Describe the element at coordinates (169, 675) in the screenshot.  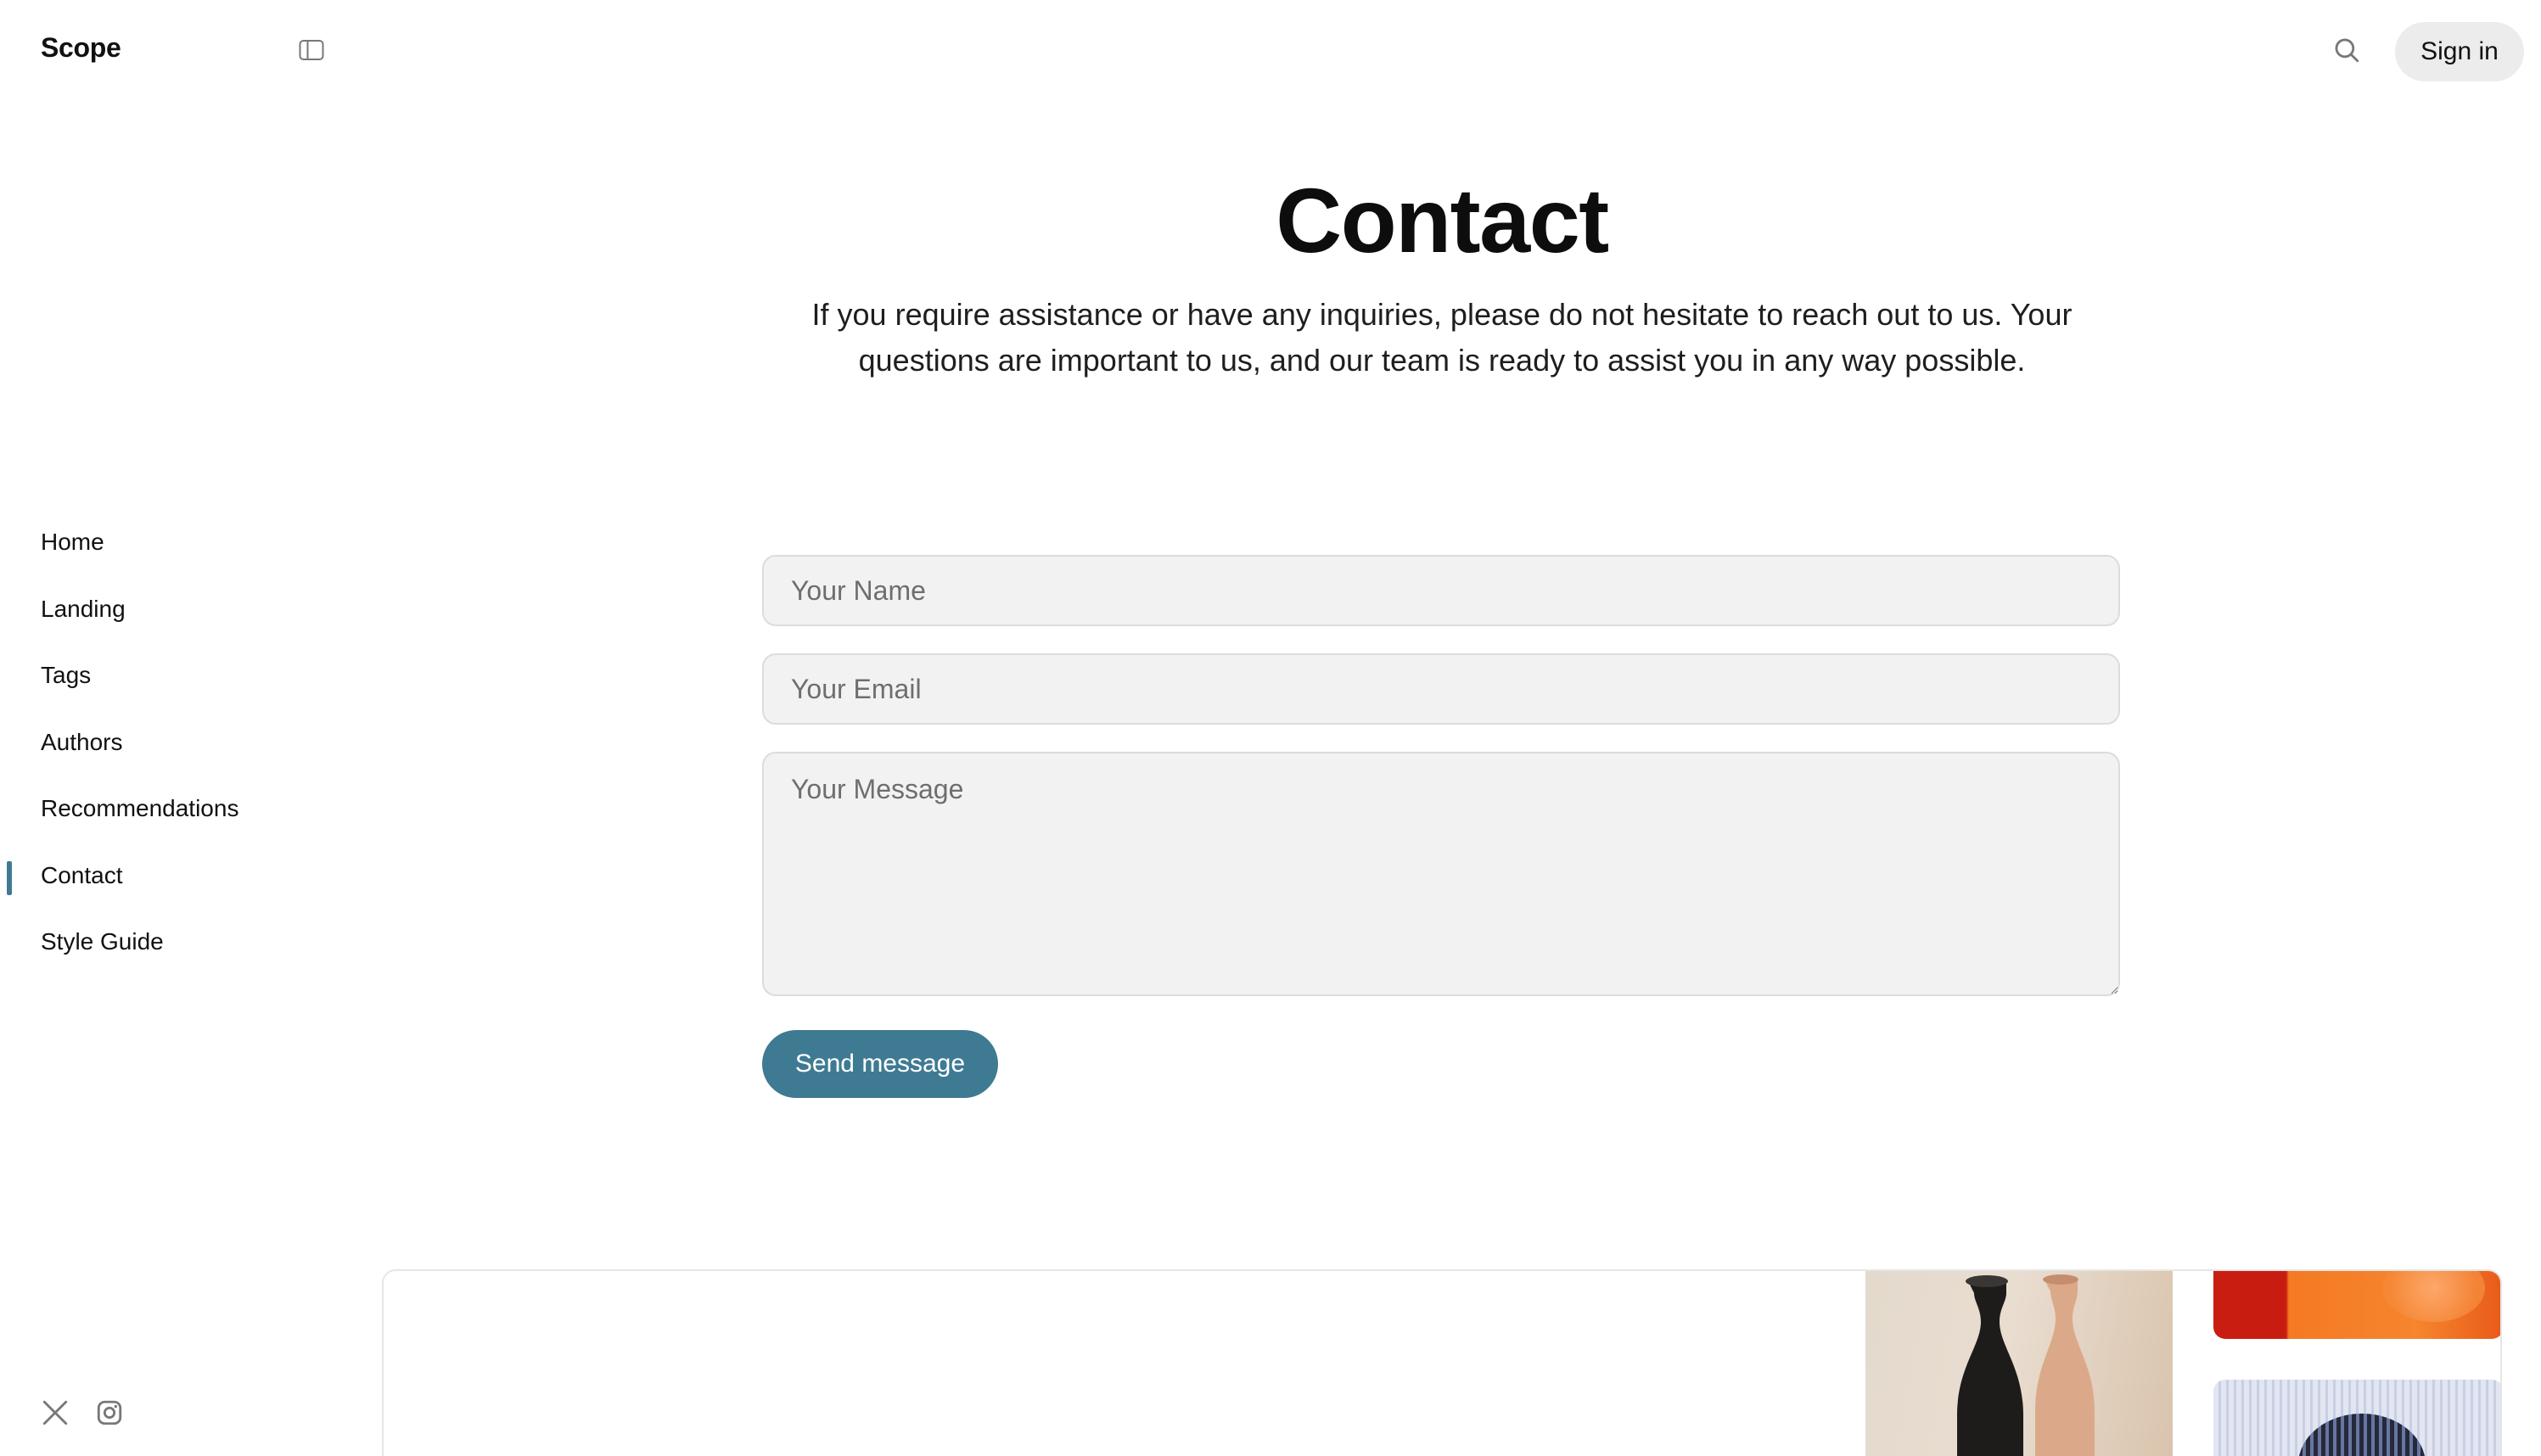
I see `sidebar-item-tags: Tags` at that location.